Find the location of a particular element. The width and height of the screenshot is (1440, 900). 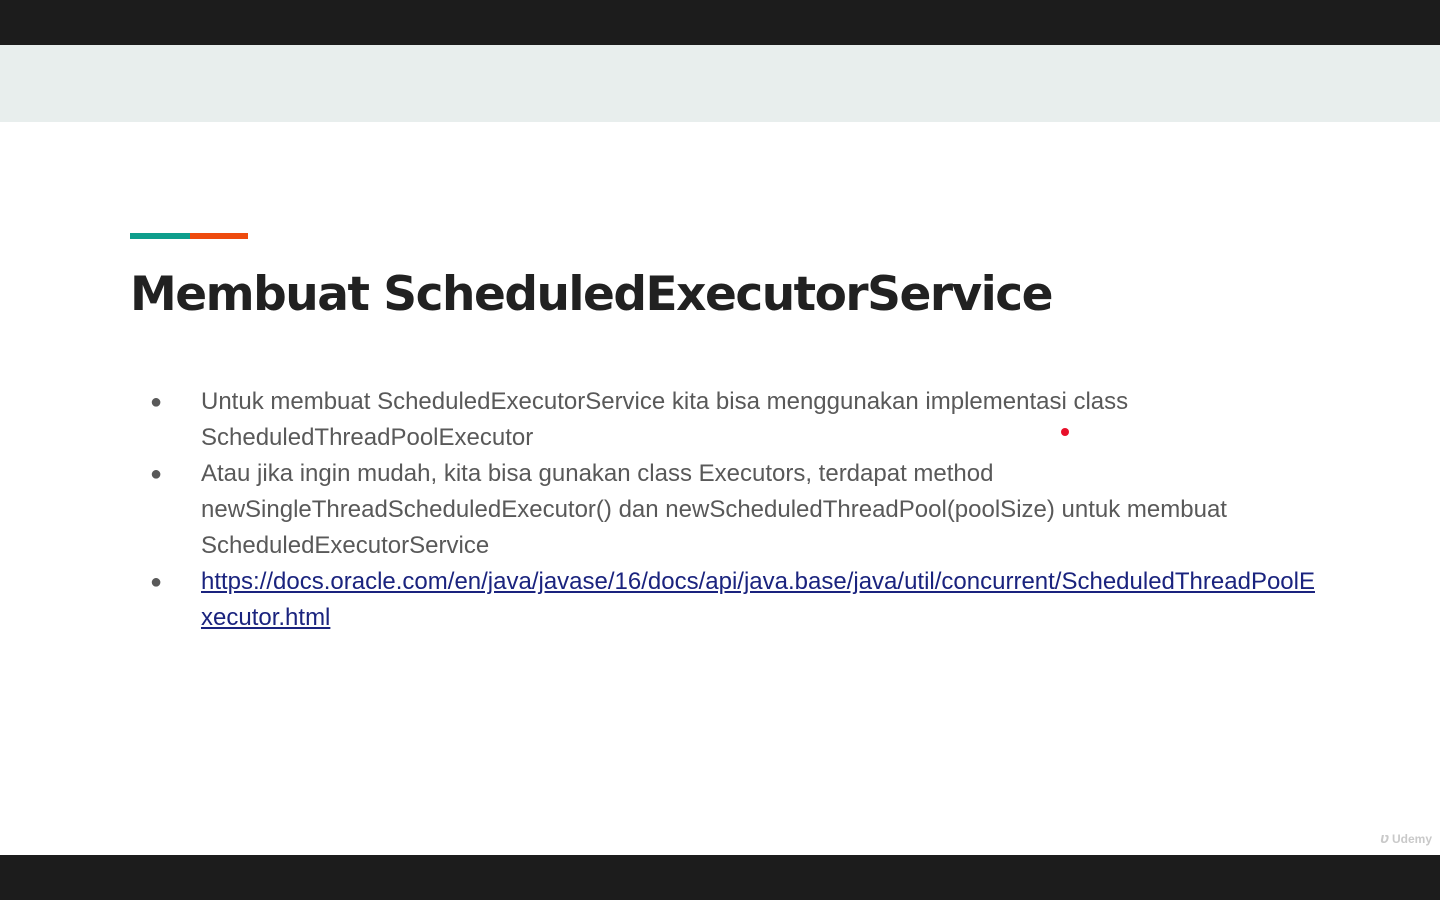

watermark-text: Udemy is located at coordinates (1411, 838).